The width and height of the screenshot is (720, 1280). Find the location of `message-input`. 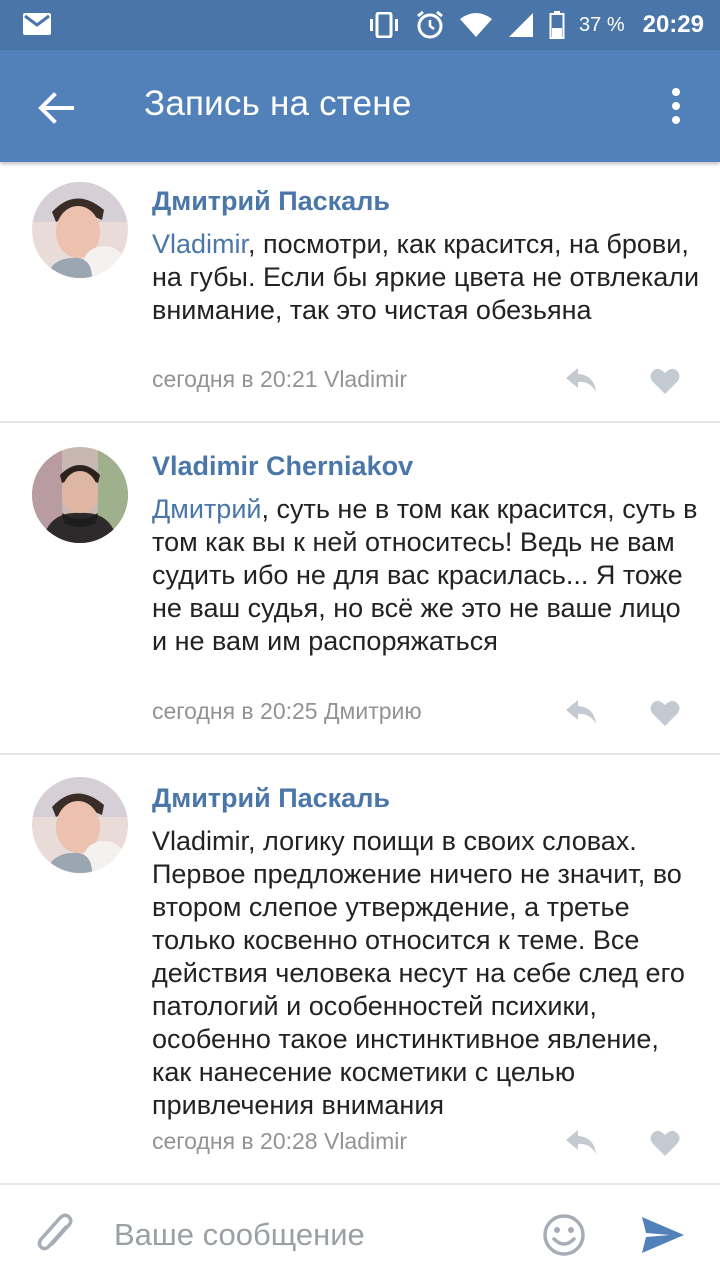

message-input is located at coordinates (314, 1235).